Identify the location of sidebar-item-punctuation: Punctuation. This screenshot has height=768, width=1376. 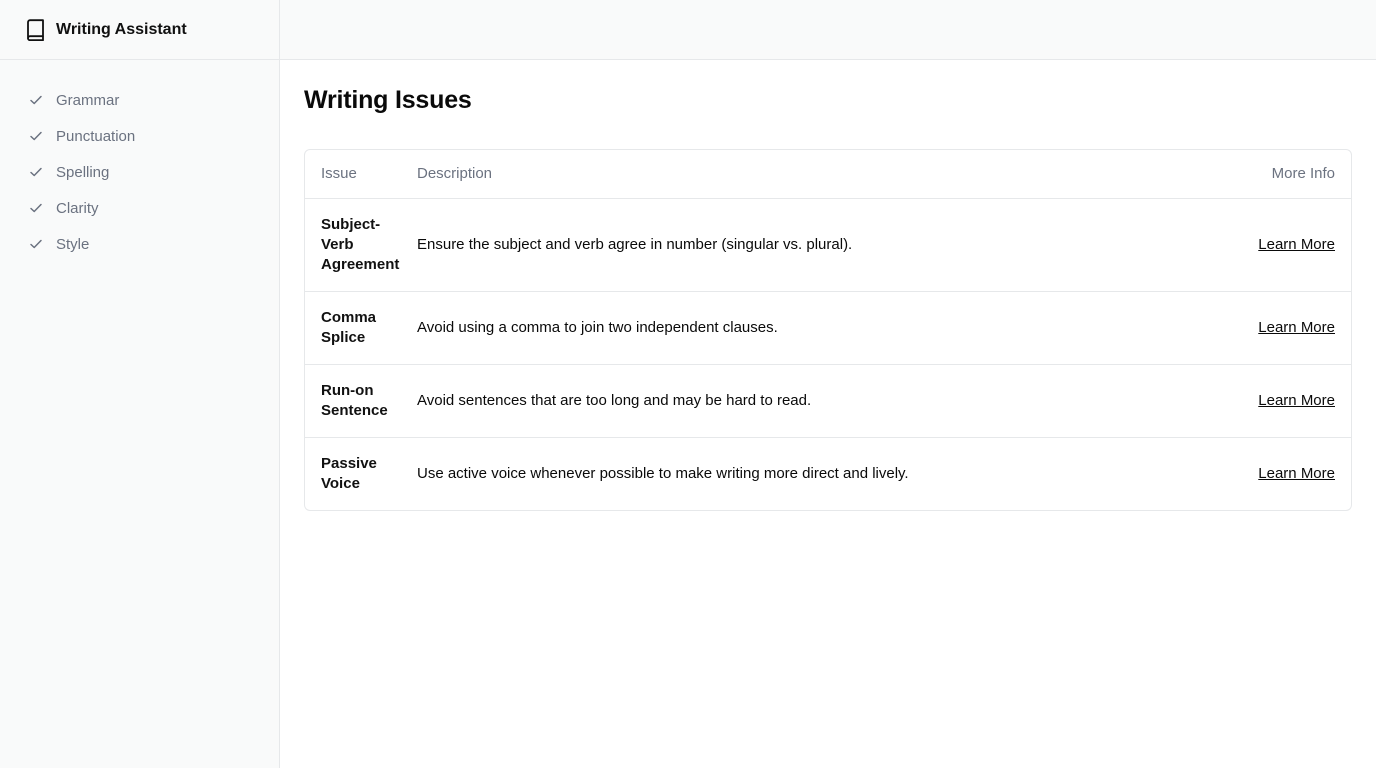
(139, 136).